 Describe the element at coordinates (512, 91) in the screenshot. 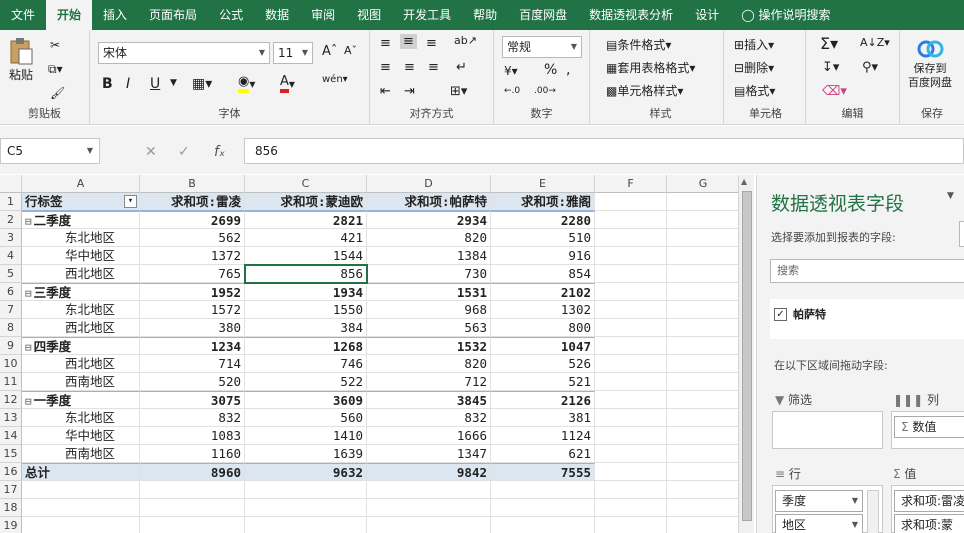

I see `increase-decimal-icon: ←.0` at that location.